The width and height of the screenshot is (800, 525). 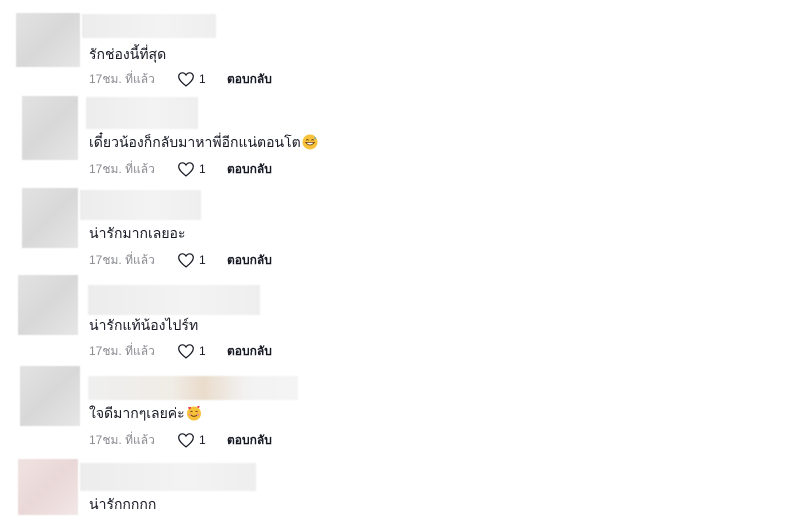 I want to click on comment-item: น่ารักกกกก, so click(x=400, y=490).